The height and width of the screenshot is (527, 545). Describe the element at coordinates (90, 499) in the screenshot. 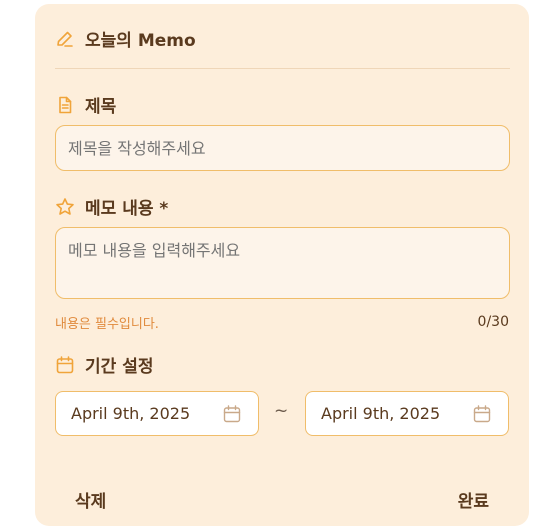

I see `delete-button: 삭제` at that location.